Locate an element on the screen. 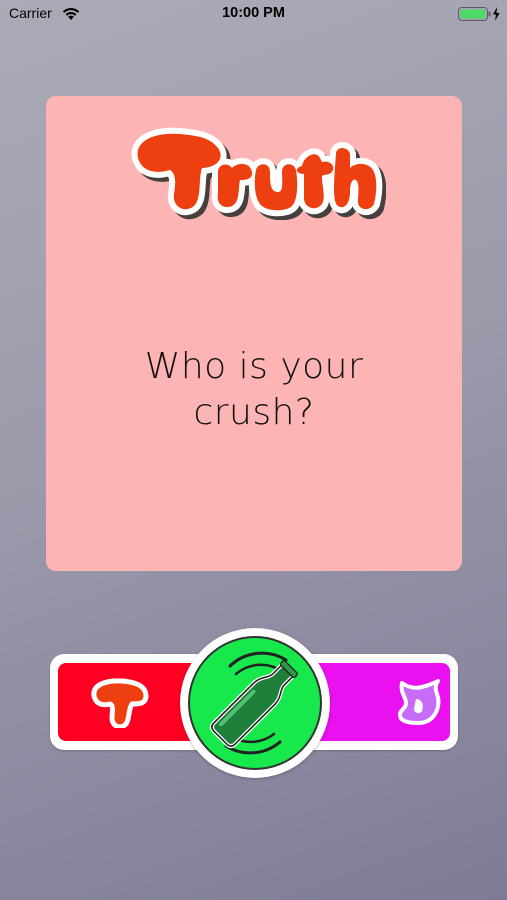  status-bar: Carrier 10:00 PM is located at coordinates (253, 14).